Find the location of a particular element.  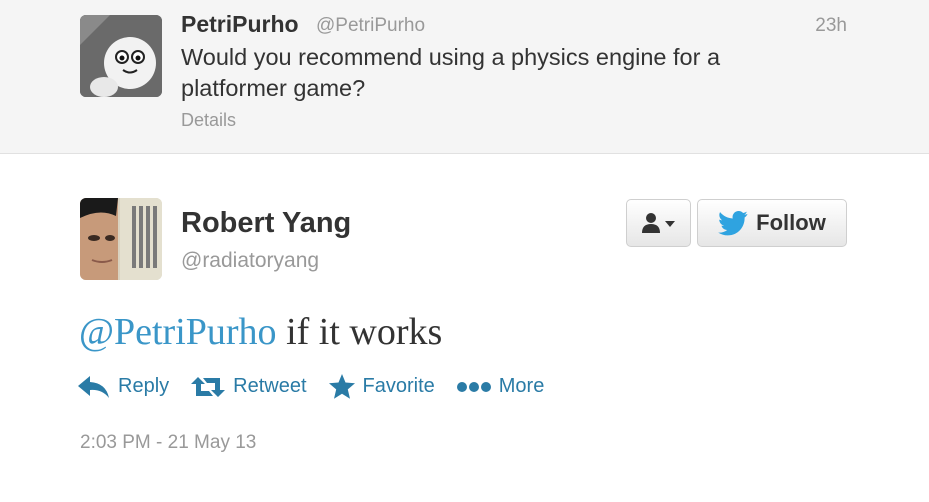

user-dropdown-icon is located at coordinates (658, 223).